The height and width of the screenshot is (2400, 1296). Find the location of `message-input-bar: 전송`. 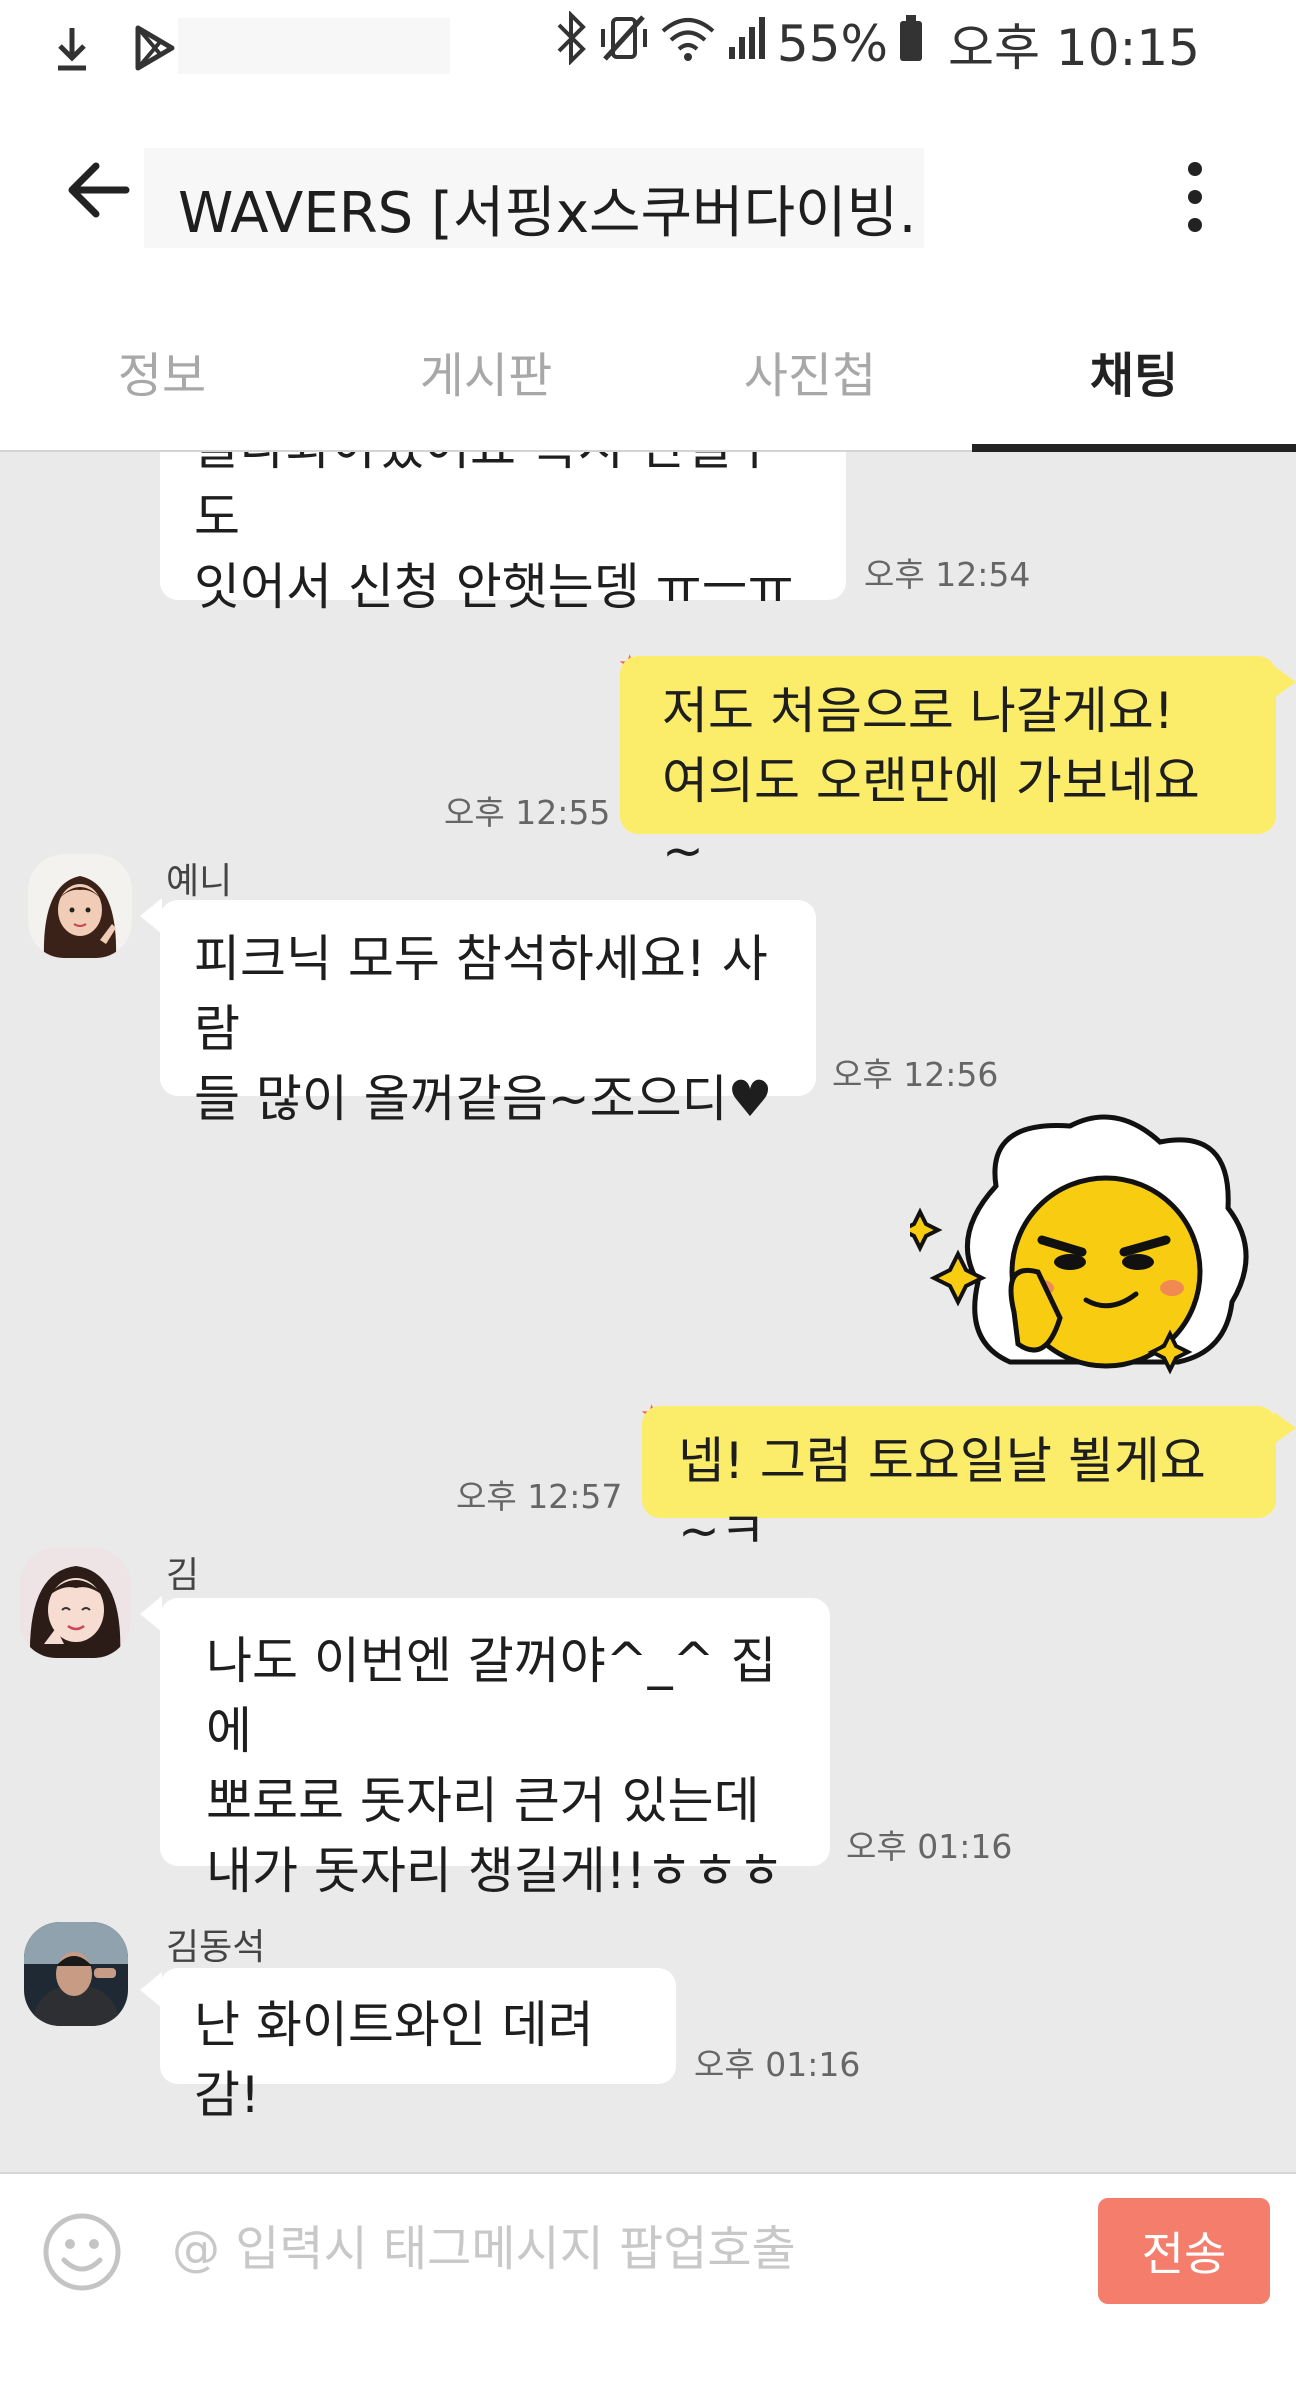

message-input-bar: 전송 is located at coordinates (648, 2286).